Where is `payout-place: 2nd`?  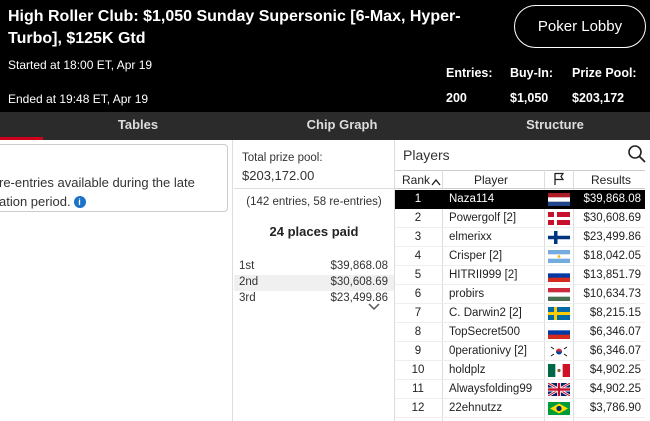 payout-place: 2nd is located at coordinates (249, 282).